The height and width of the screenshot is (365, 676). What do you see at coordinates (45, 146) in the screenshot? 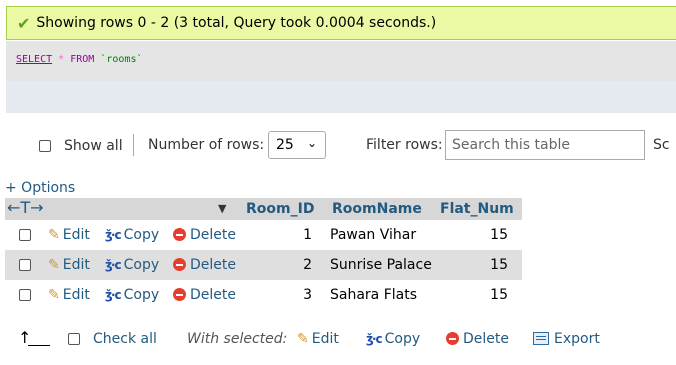
I see `show-all-checkbox` at bounding box center [45, 146].